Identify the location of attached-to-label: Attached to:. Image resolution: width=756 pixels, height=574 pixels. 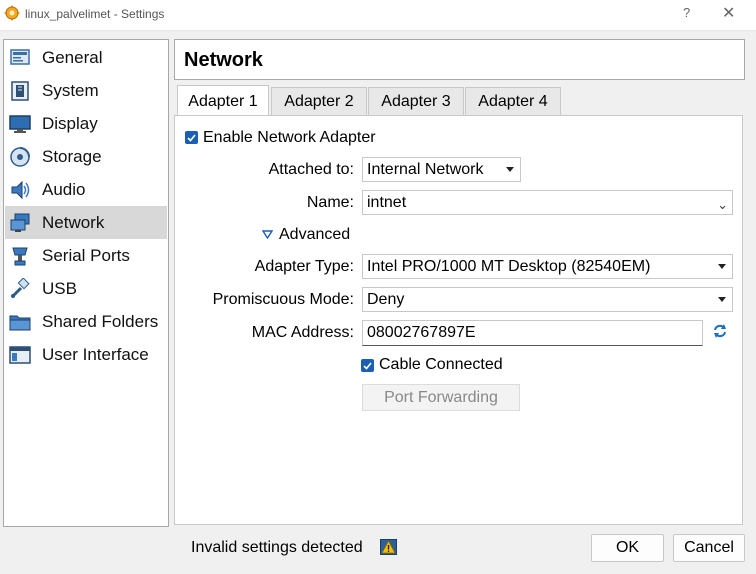
(311, 169).